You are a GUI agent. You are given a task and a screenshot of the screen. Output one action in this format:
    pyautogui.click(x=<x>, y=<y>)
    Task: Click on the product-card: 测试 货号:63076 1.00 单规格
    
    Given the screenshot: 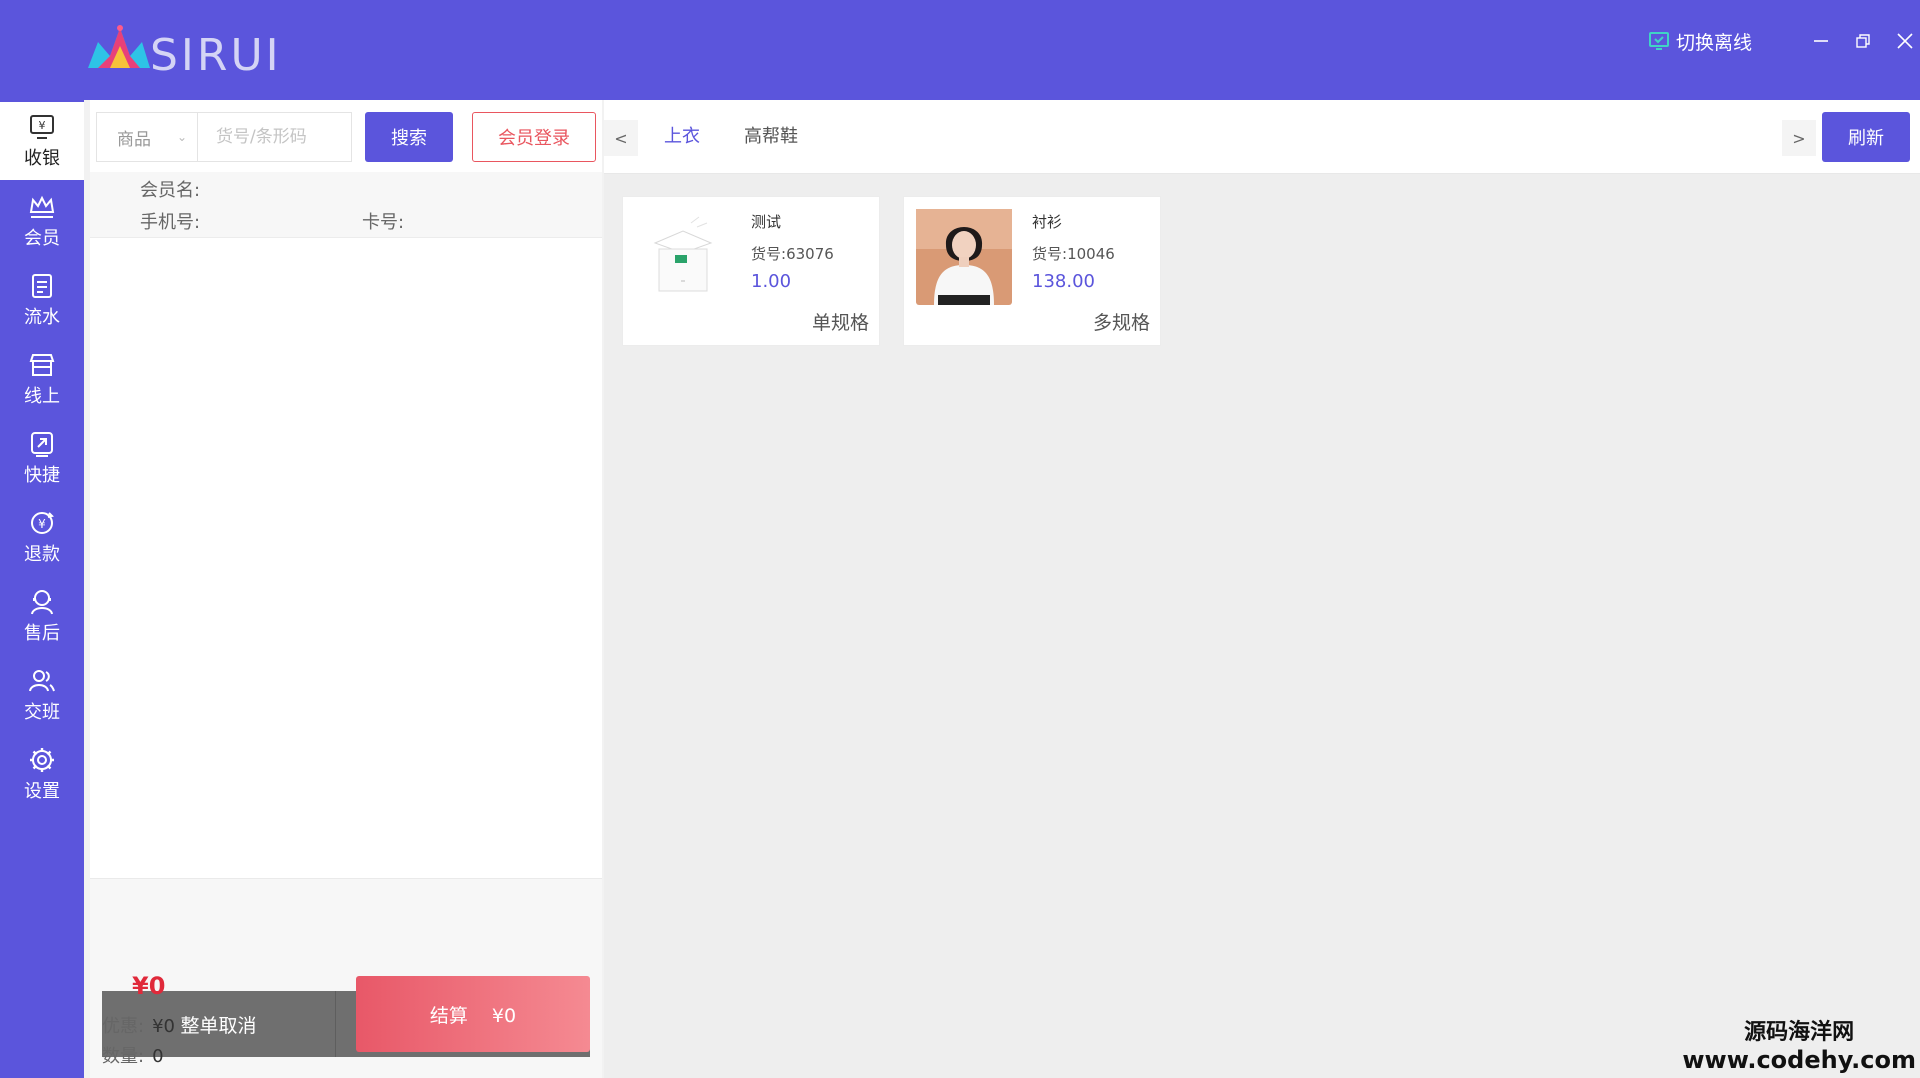 What is the action you would take?
    pyautogui.click(x=751, y=271)
    